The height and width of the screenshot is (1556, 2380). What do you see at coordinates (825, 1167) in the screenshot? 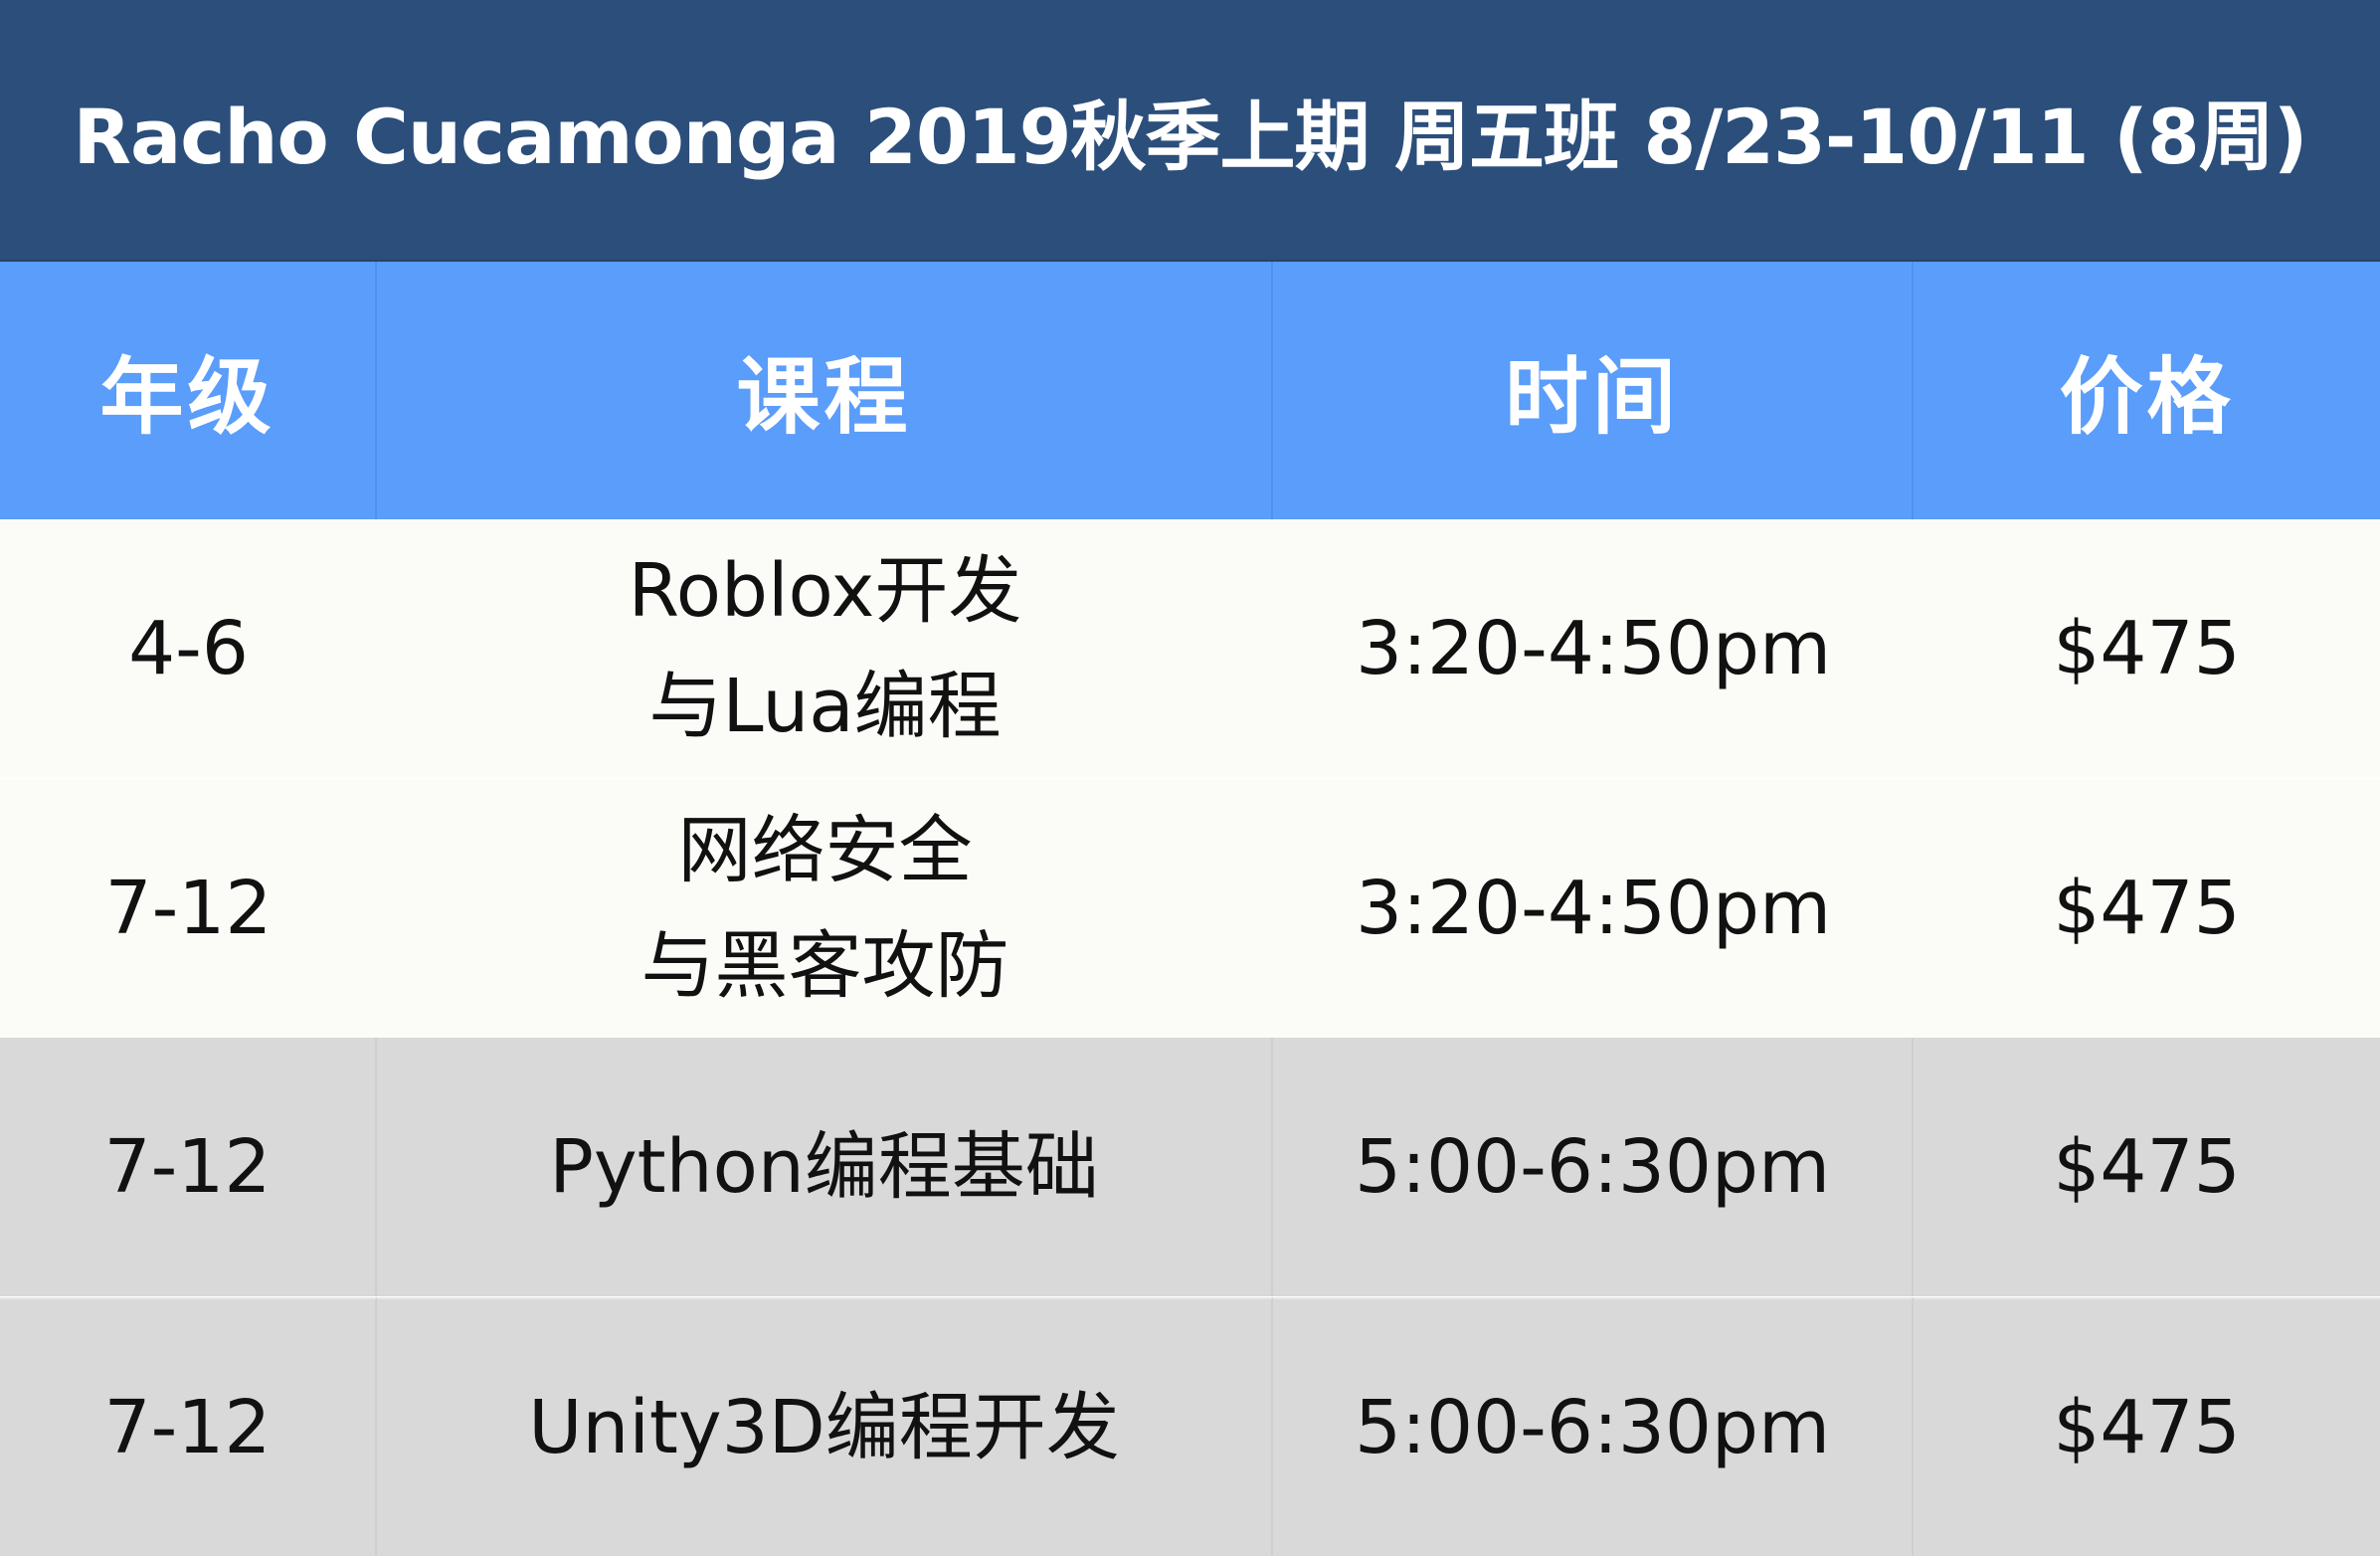
I see `course-cell: Python编程基础` at bounding box center [825, 1167].